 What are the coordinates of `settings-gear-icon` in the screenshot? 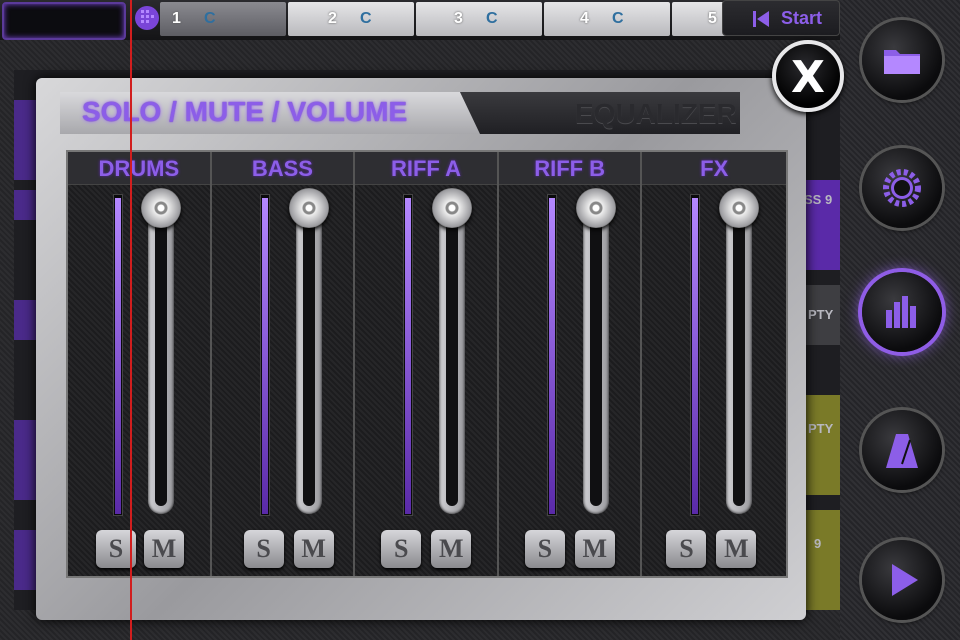 It's located at (902, 188).